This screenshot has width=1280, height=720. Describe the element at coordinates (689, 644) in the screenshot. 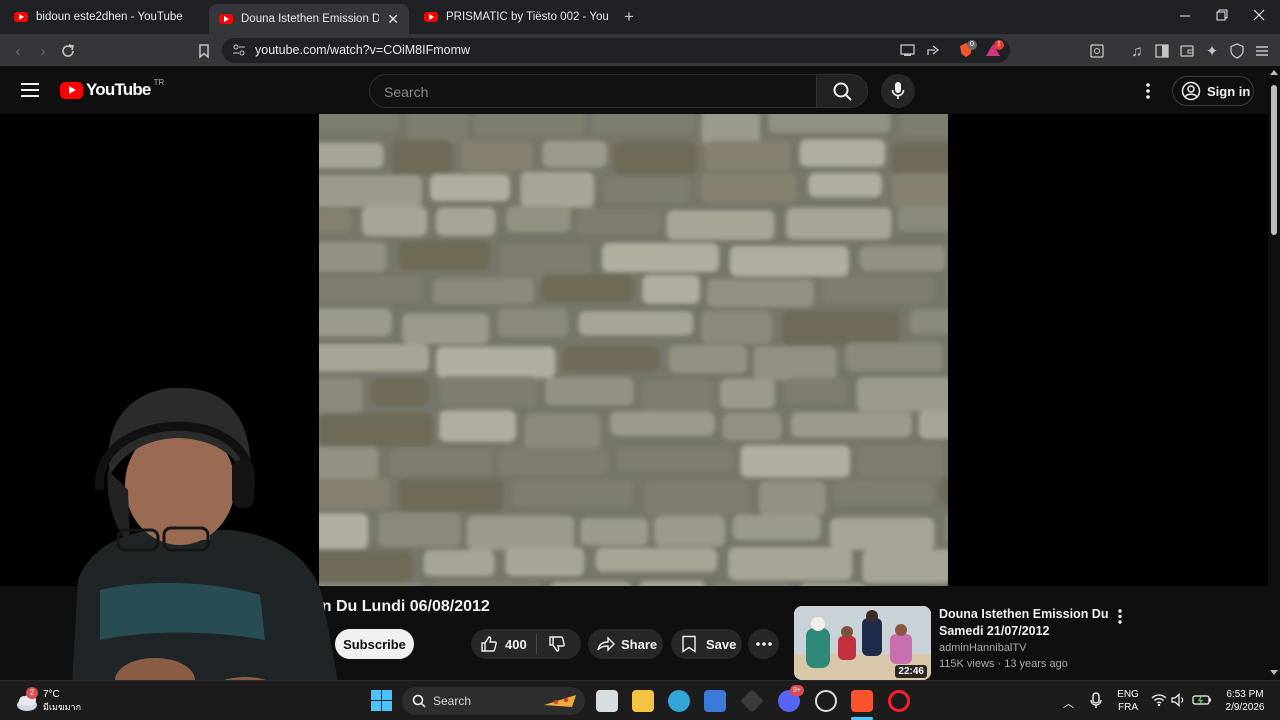

I see `save-bookmark-icon` at that location.